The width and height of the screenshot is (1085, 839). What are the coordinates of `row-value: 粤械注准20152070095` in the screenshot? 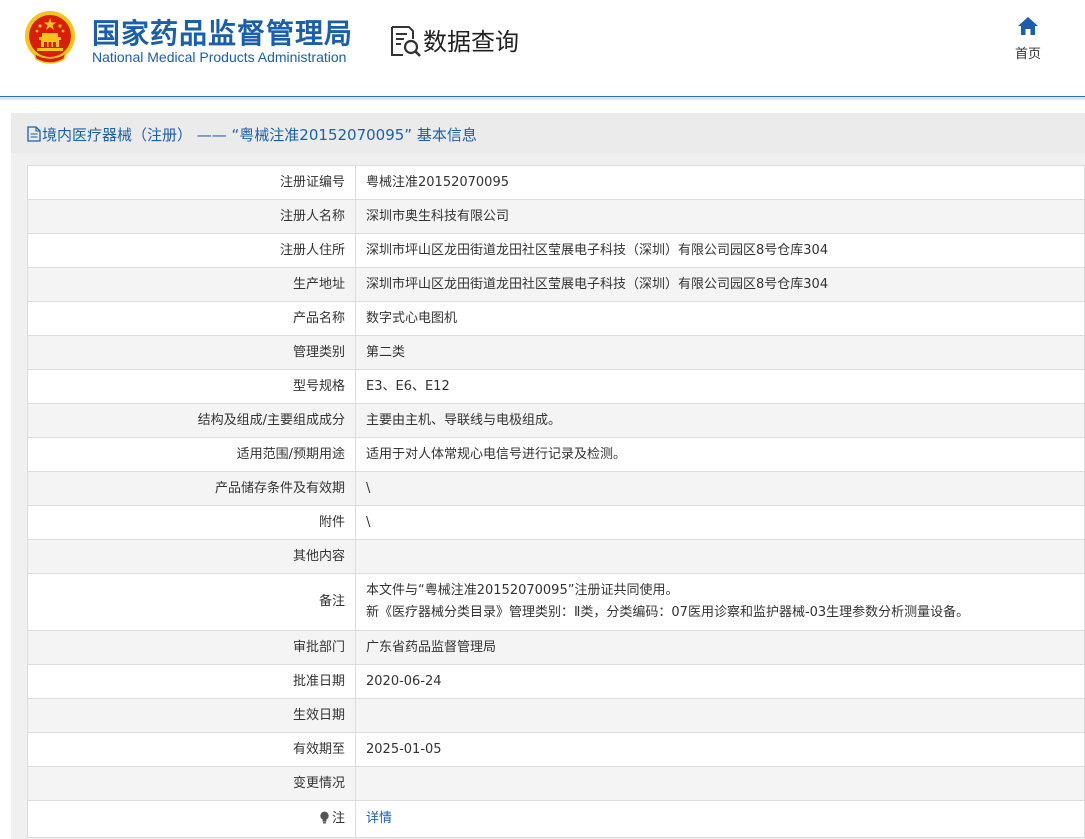 It's located at (720, 182).